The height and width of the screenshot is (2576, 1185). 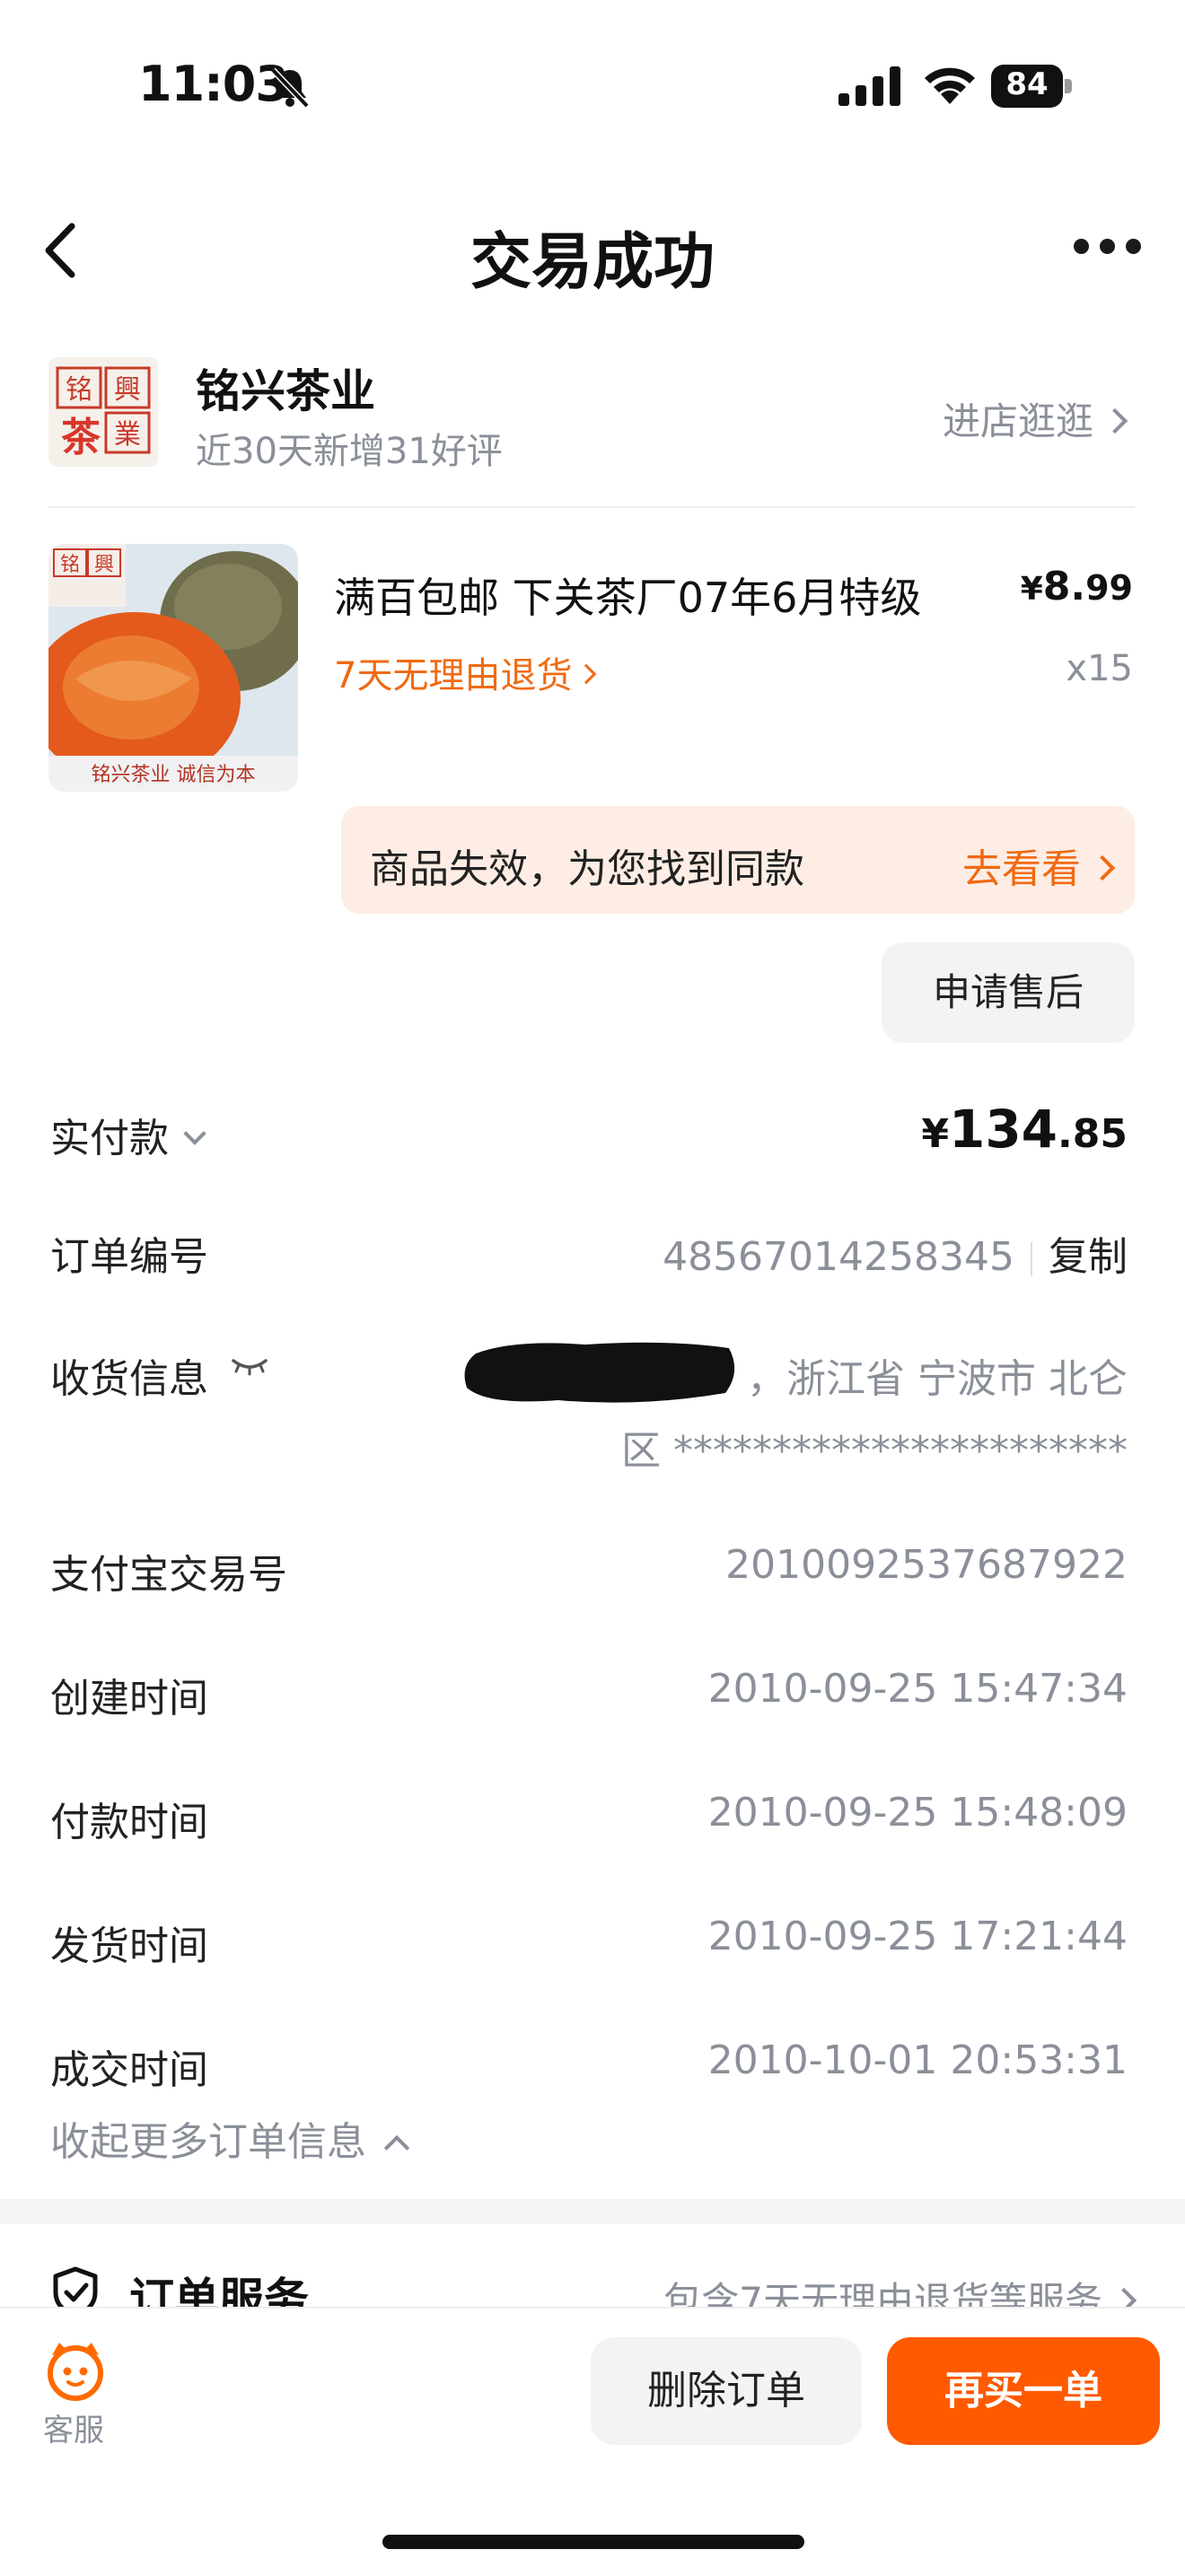 I want to click on product-quantity: x15, so click(x=1099, y=668).